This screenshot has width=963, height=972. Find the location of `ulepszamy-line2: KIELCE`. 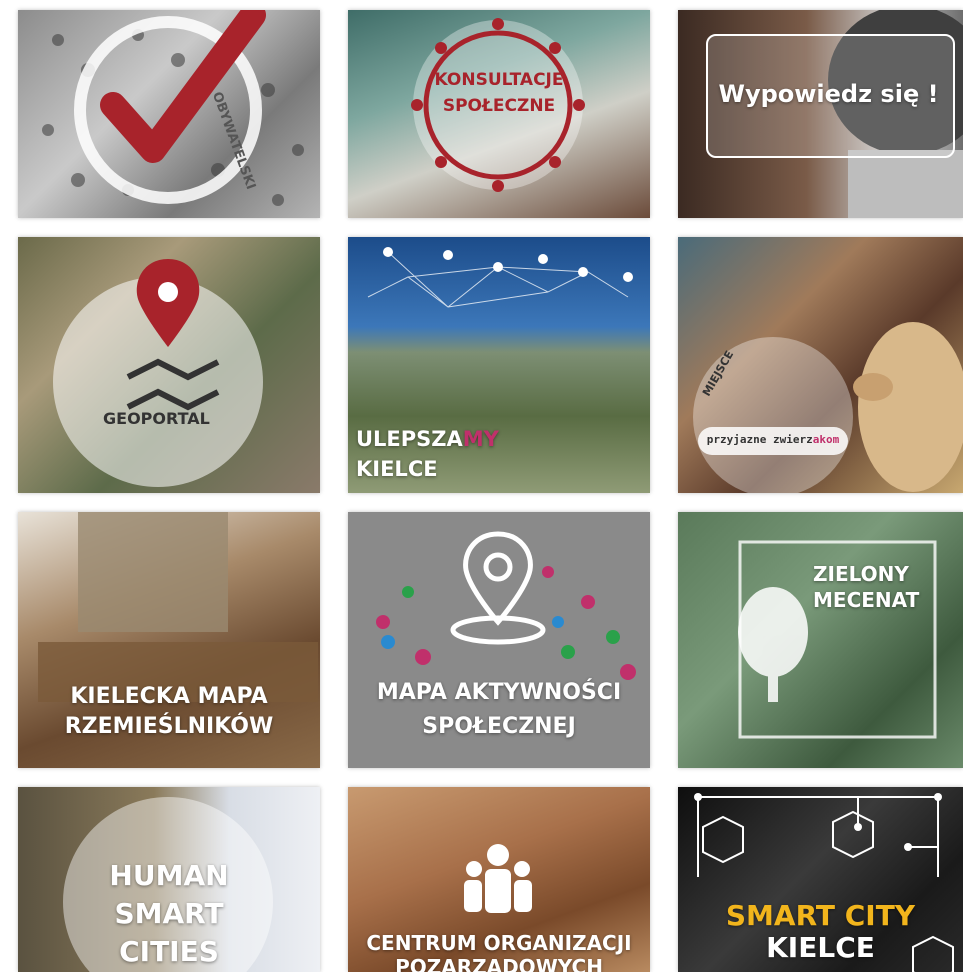

ulepszamy-line2: KIELCE is located at coordinates (397, 469).